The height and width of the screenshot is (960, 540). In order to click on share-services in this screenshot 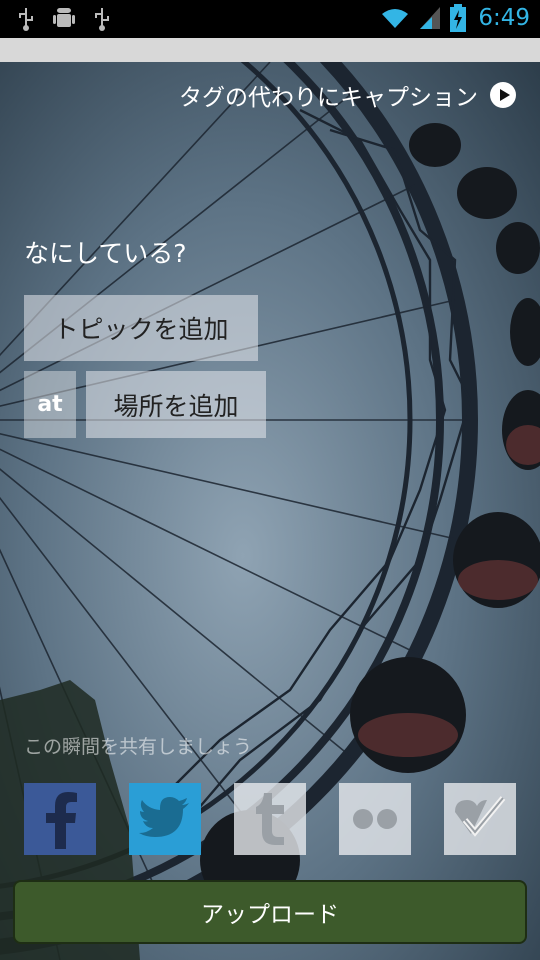, I will do `click(270, 819)`.